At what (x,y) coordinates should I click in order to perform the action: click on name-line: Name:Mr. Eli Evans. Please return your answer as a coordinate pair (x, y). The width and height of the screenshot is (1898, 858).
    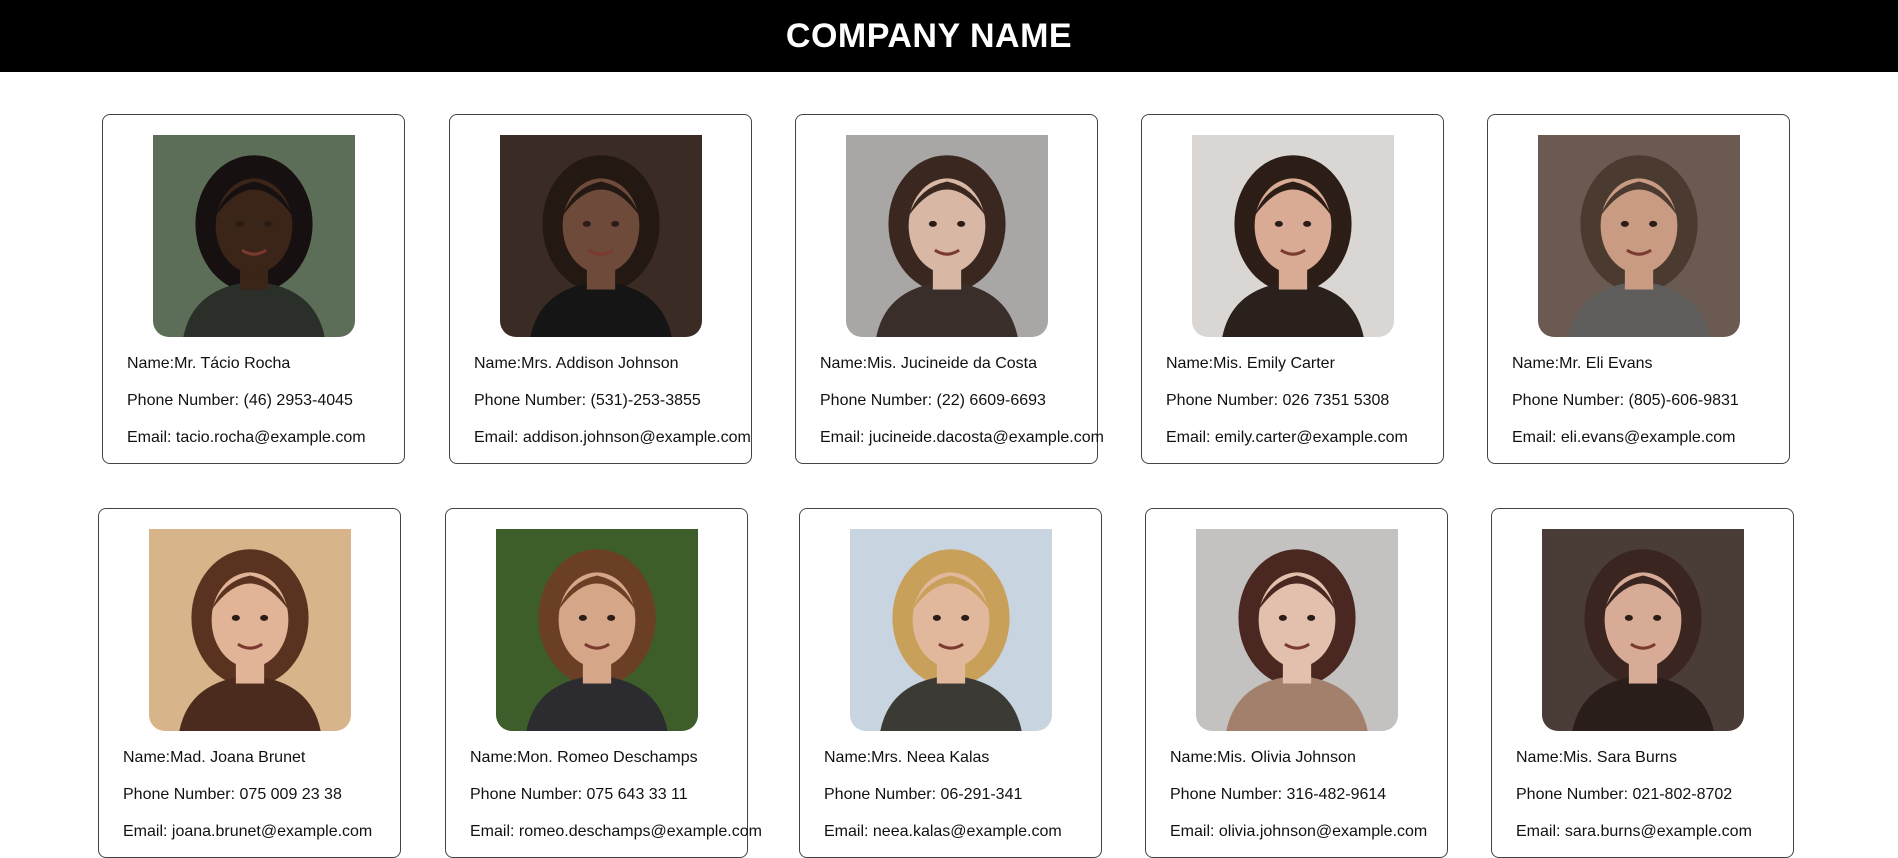
    Looking at the image, I should click on (1582, 364).